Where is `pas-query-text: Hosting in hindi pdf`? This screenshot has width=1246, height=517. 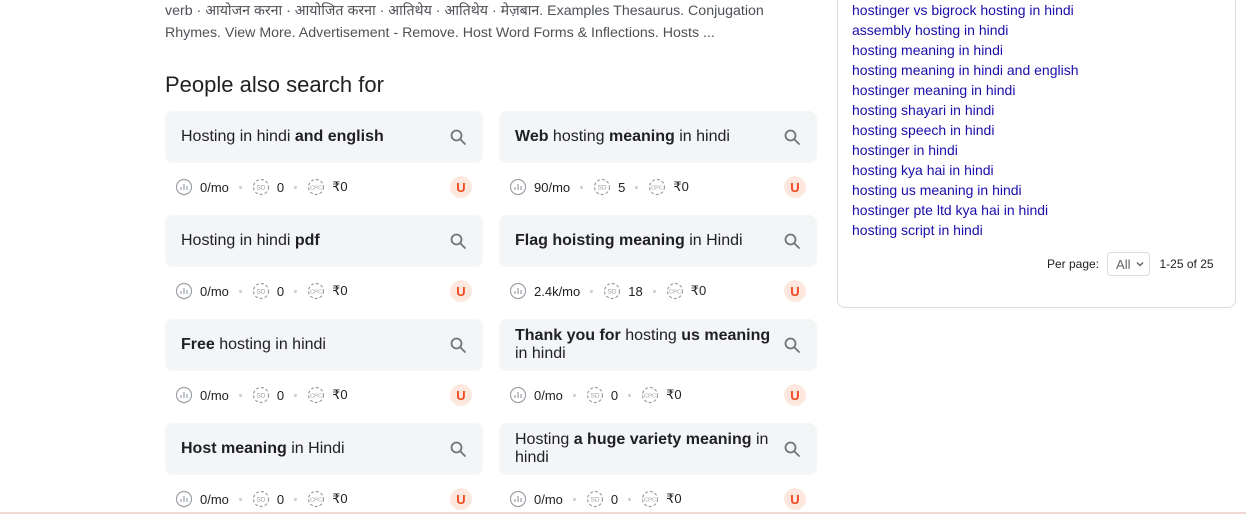
pas-query-text: Hosting in hindi pdf is located at coordinates (250, 241).